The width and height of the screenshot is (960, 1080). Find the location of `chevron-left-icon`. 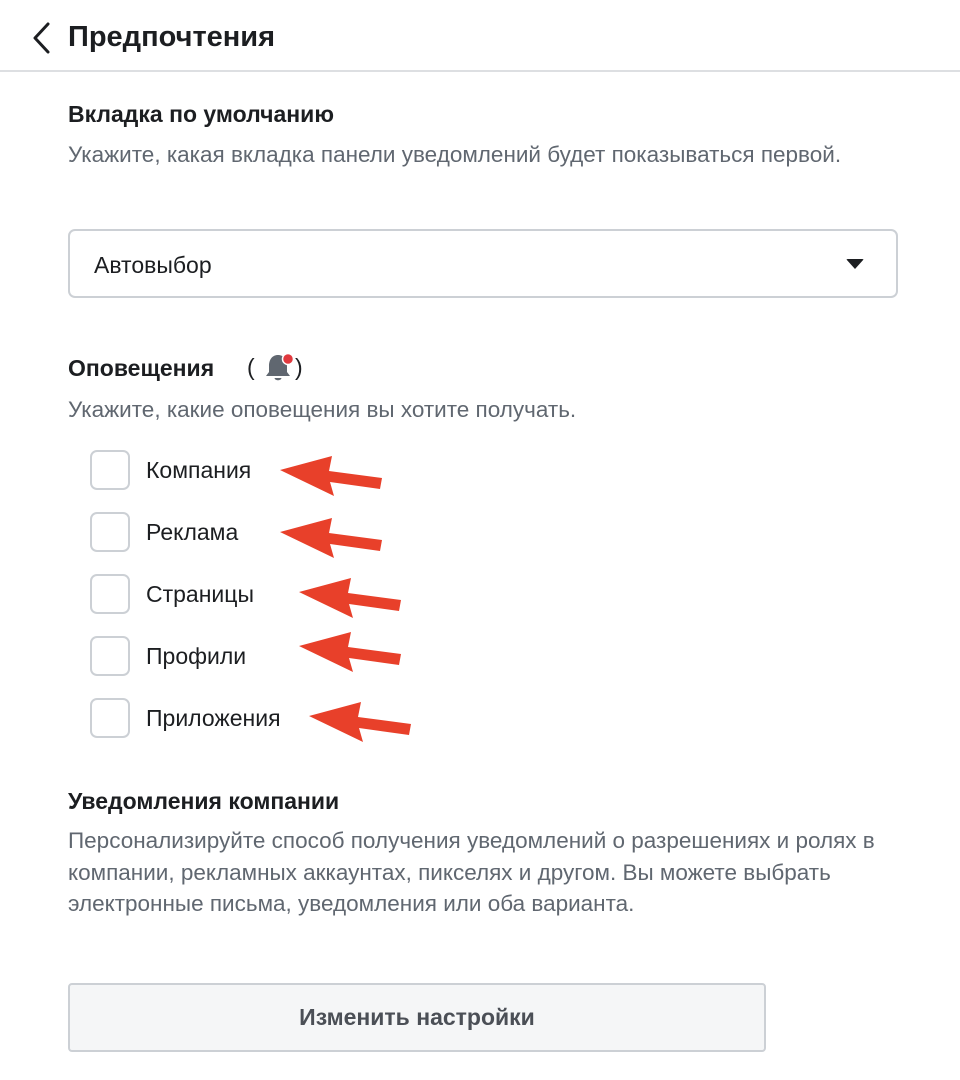

chevron-left-icon is located at coordinates (41, 38).